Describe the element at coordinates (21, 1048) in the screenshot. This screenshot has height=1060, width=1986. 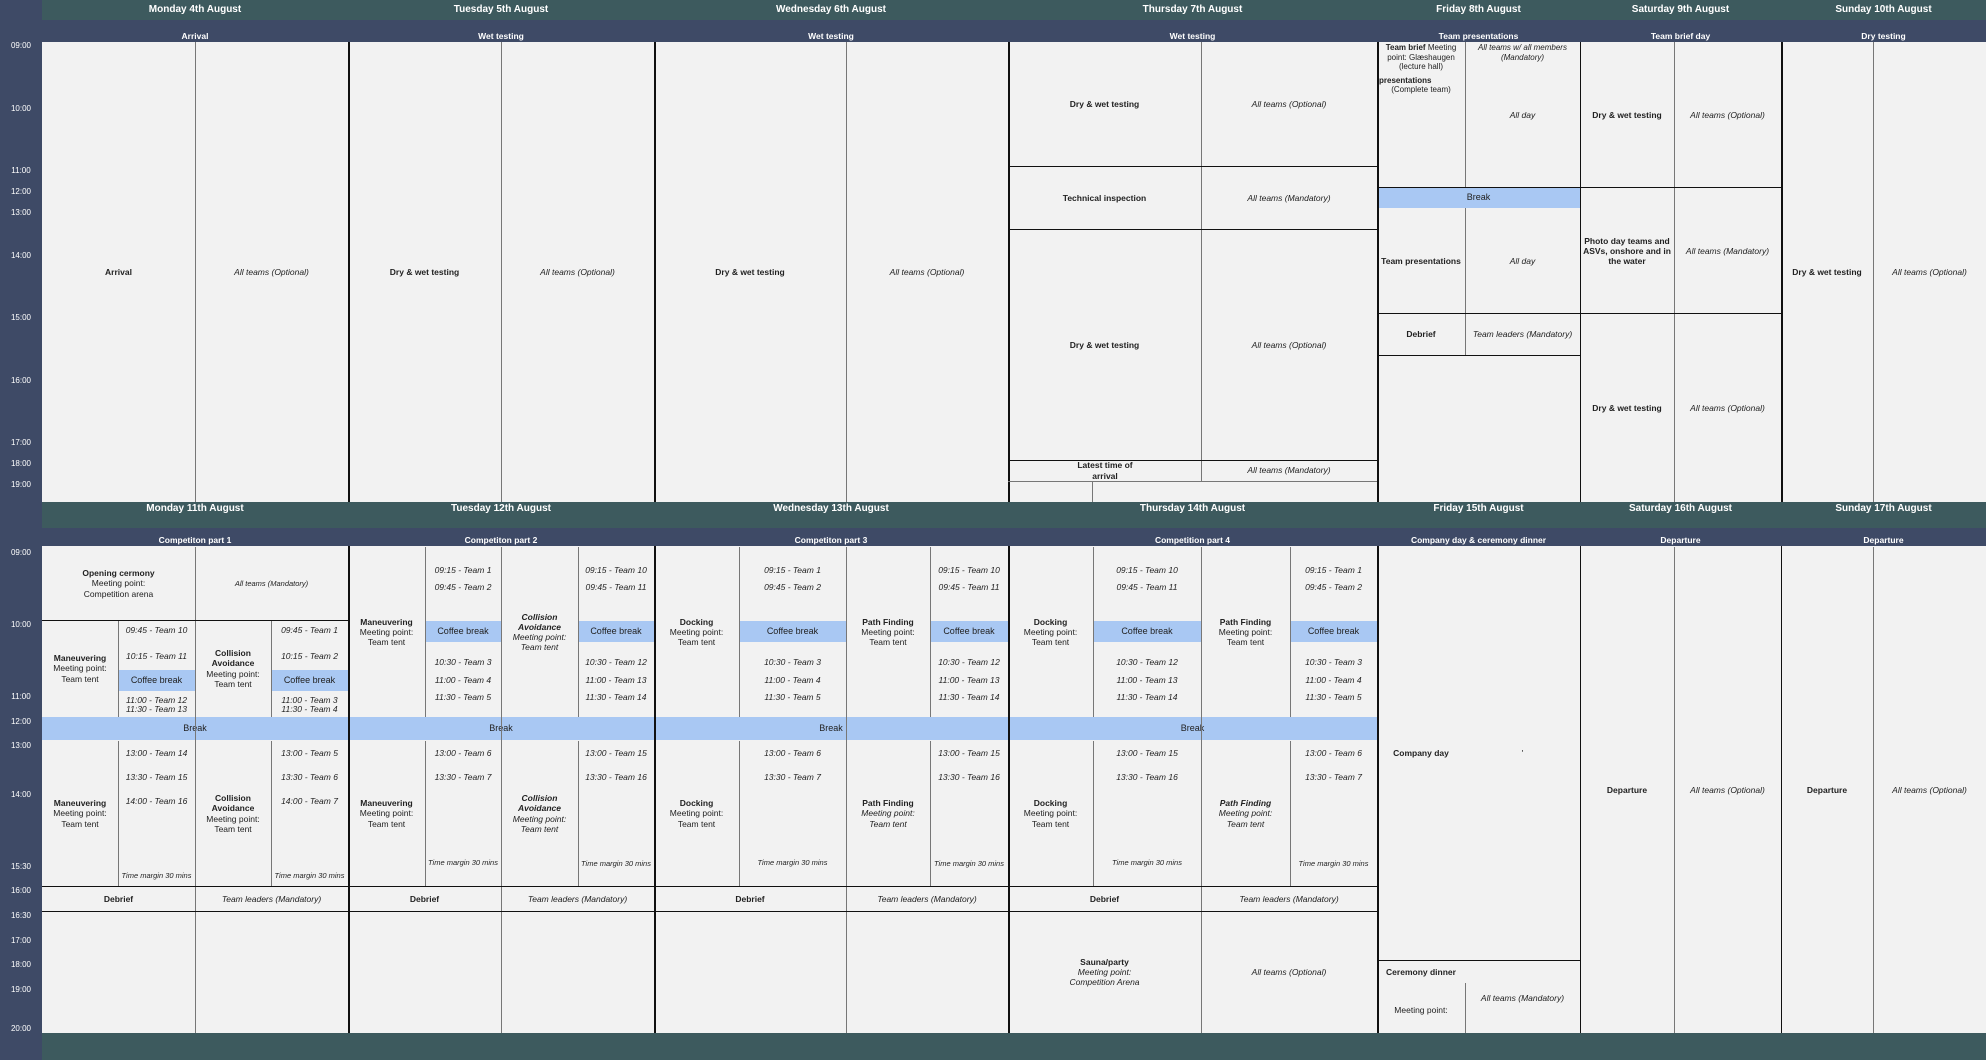
I see `time-column-footer` at that location.